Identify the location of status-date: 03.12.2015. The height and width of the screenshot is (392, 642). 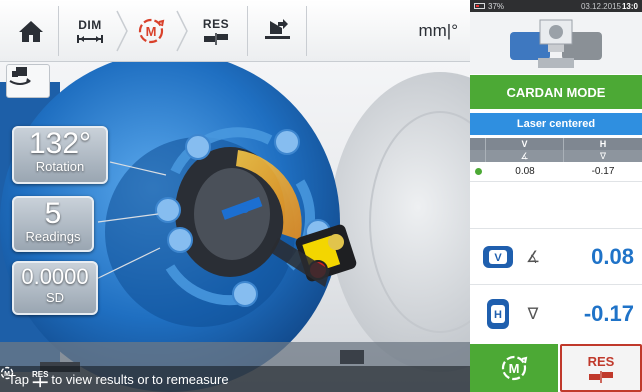
(600, 6).